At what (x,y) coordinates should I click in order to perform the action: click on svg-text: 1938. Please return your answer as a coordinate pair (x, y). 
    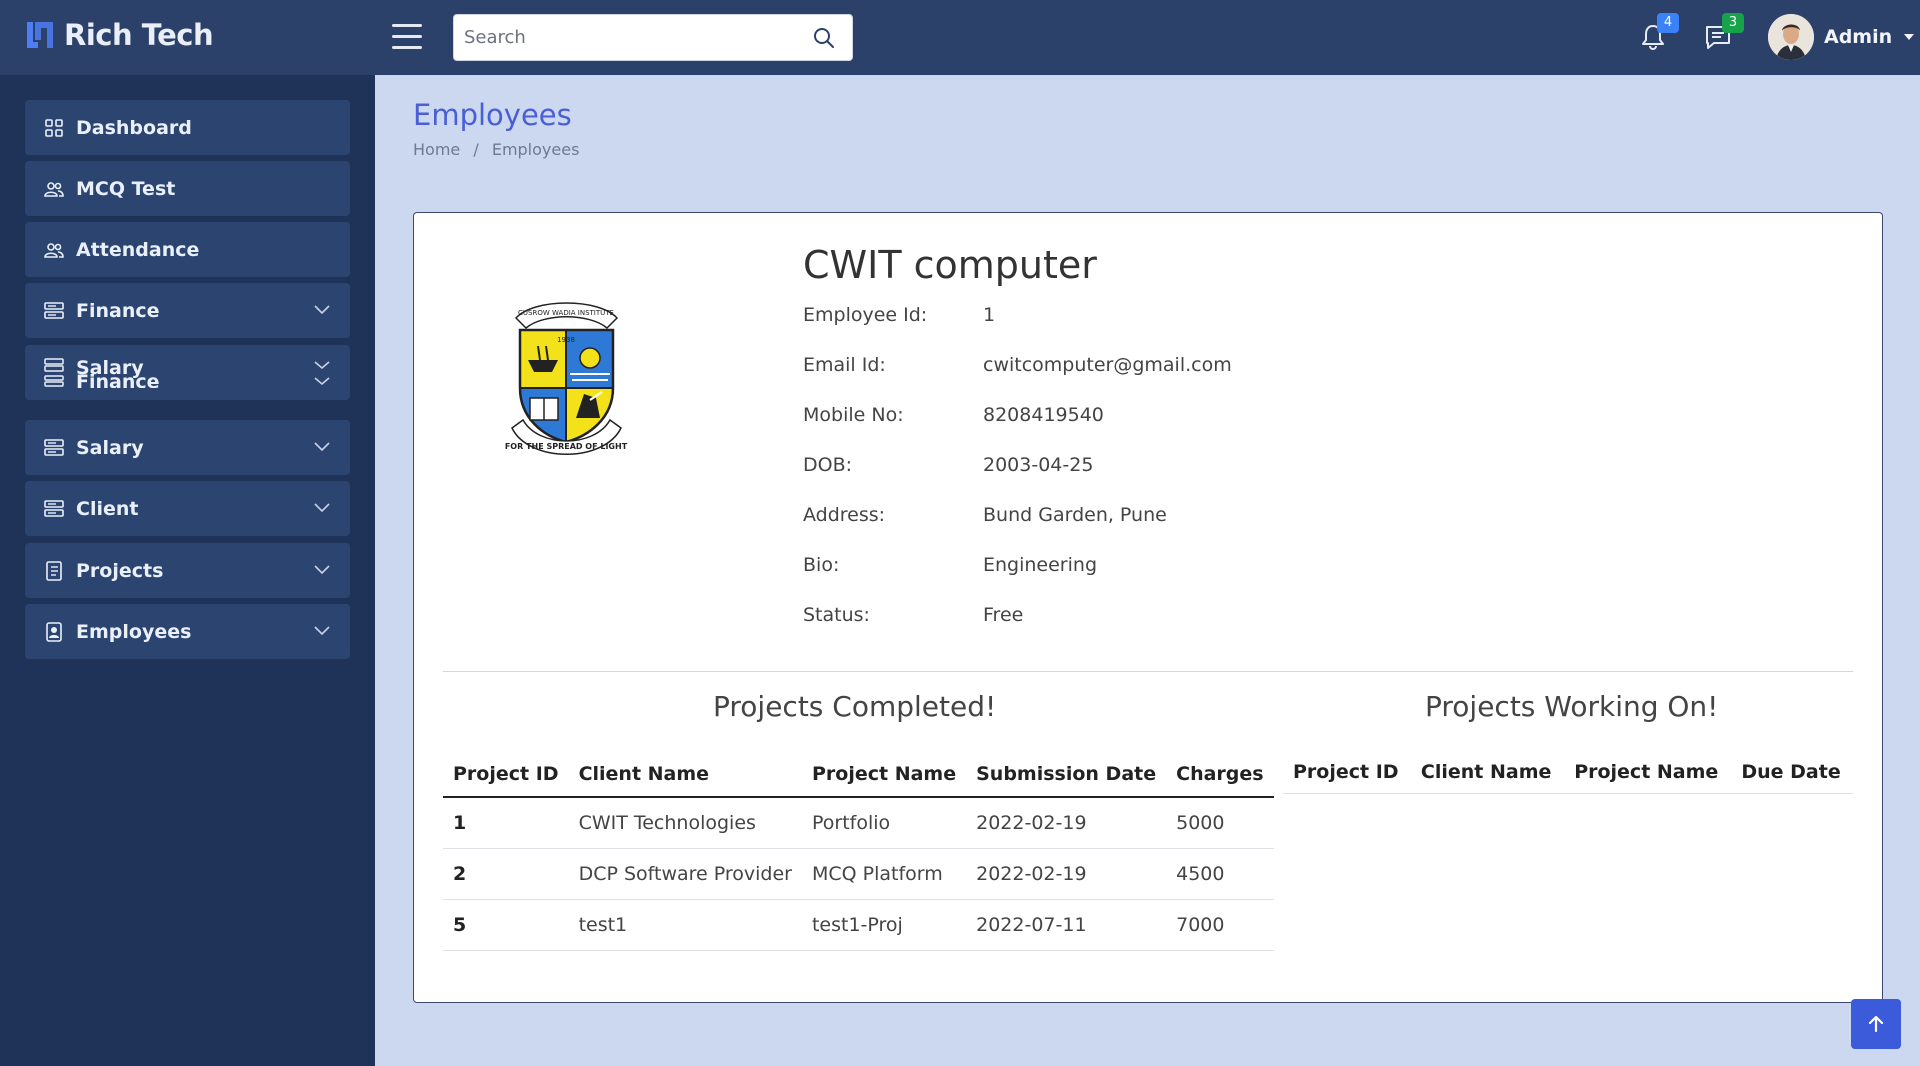
    Looking at the image, I should click on (566, 340).